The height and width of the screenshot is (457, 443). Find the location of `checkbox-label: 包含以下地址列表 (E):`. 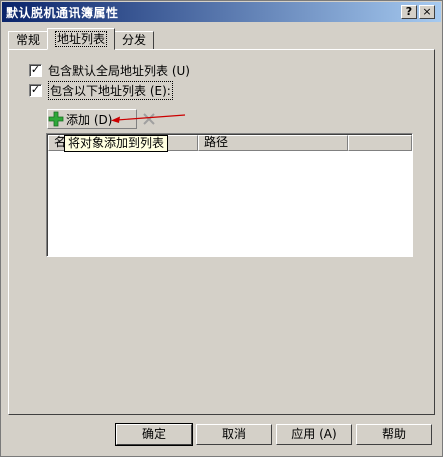

checkbox-label: 包含以下地址列表 (E): is located at coordinates (110, 90).